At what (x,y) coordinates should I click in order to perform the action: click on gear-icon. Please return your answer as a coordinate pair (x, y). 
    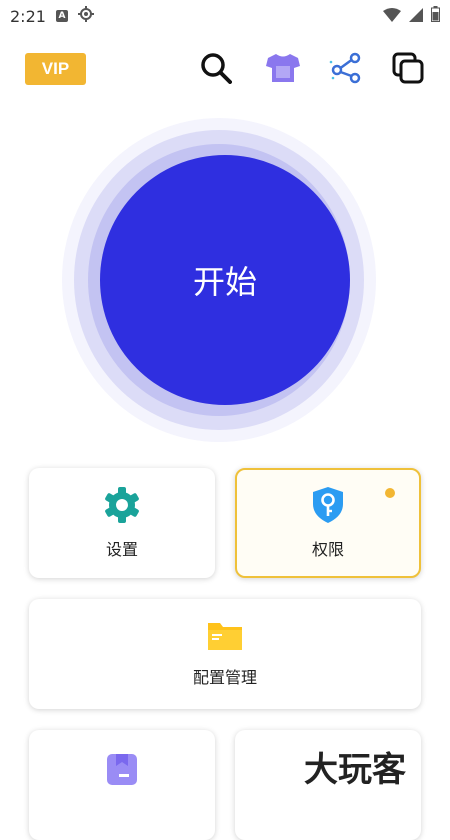
    Looking at the image, I should click on (122, 507).